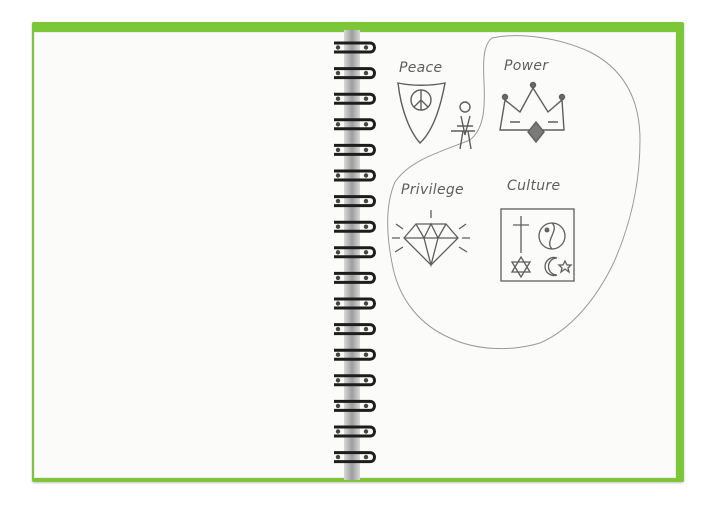  Describe the element at coordinates (432, 190) in the screenshot. I see `label-privilege: Privilege` at that location.